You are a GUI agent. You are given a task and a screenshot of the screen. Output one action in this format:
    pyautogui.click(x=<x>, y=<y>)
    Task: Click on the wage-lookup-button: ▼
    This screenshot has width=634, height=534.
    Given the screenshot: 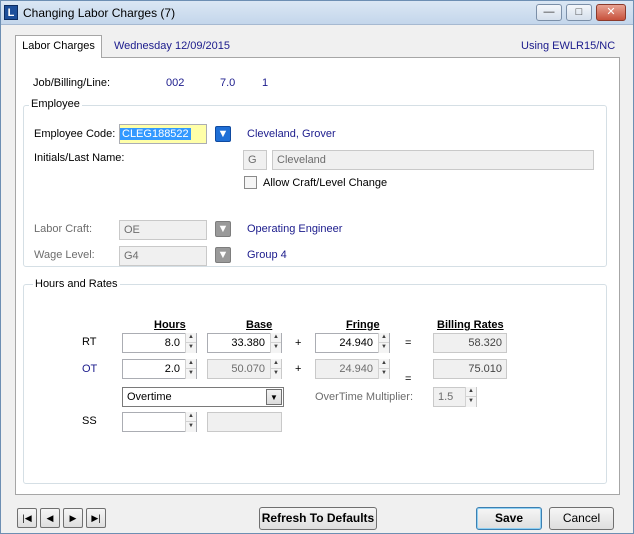 What is the action you would take?
    pyautogui.click(x=223, y=255)
    